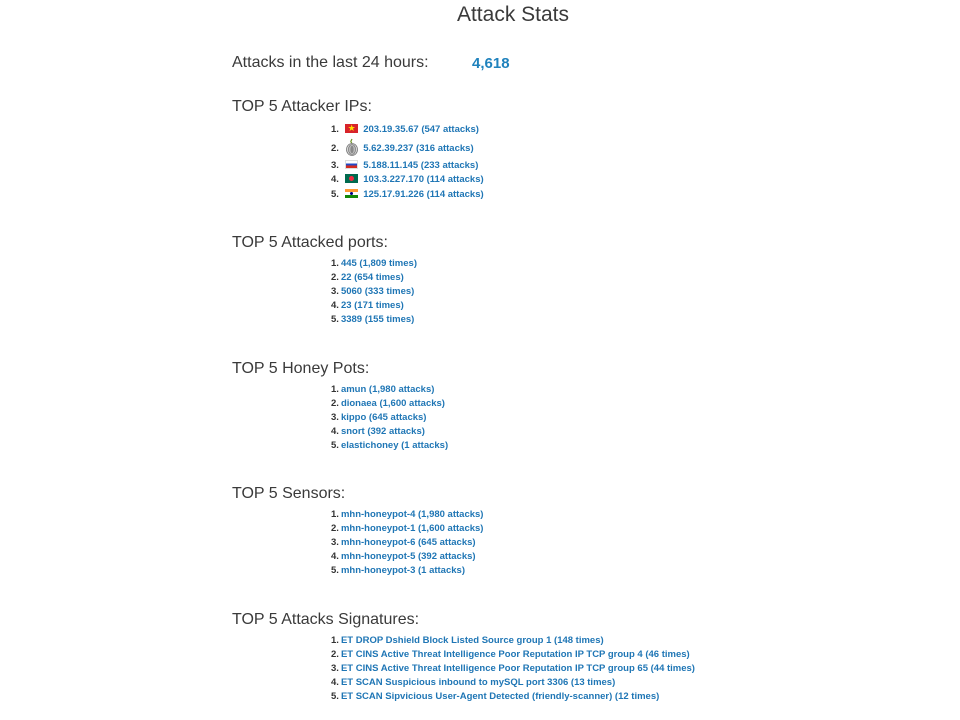  Describe the element at coordinates (351, 193) in the screenshot. I see `india-flag-icon` at that location.